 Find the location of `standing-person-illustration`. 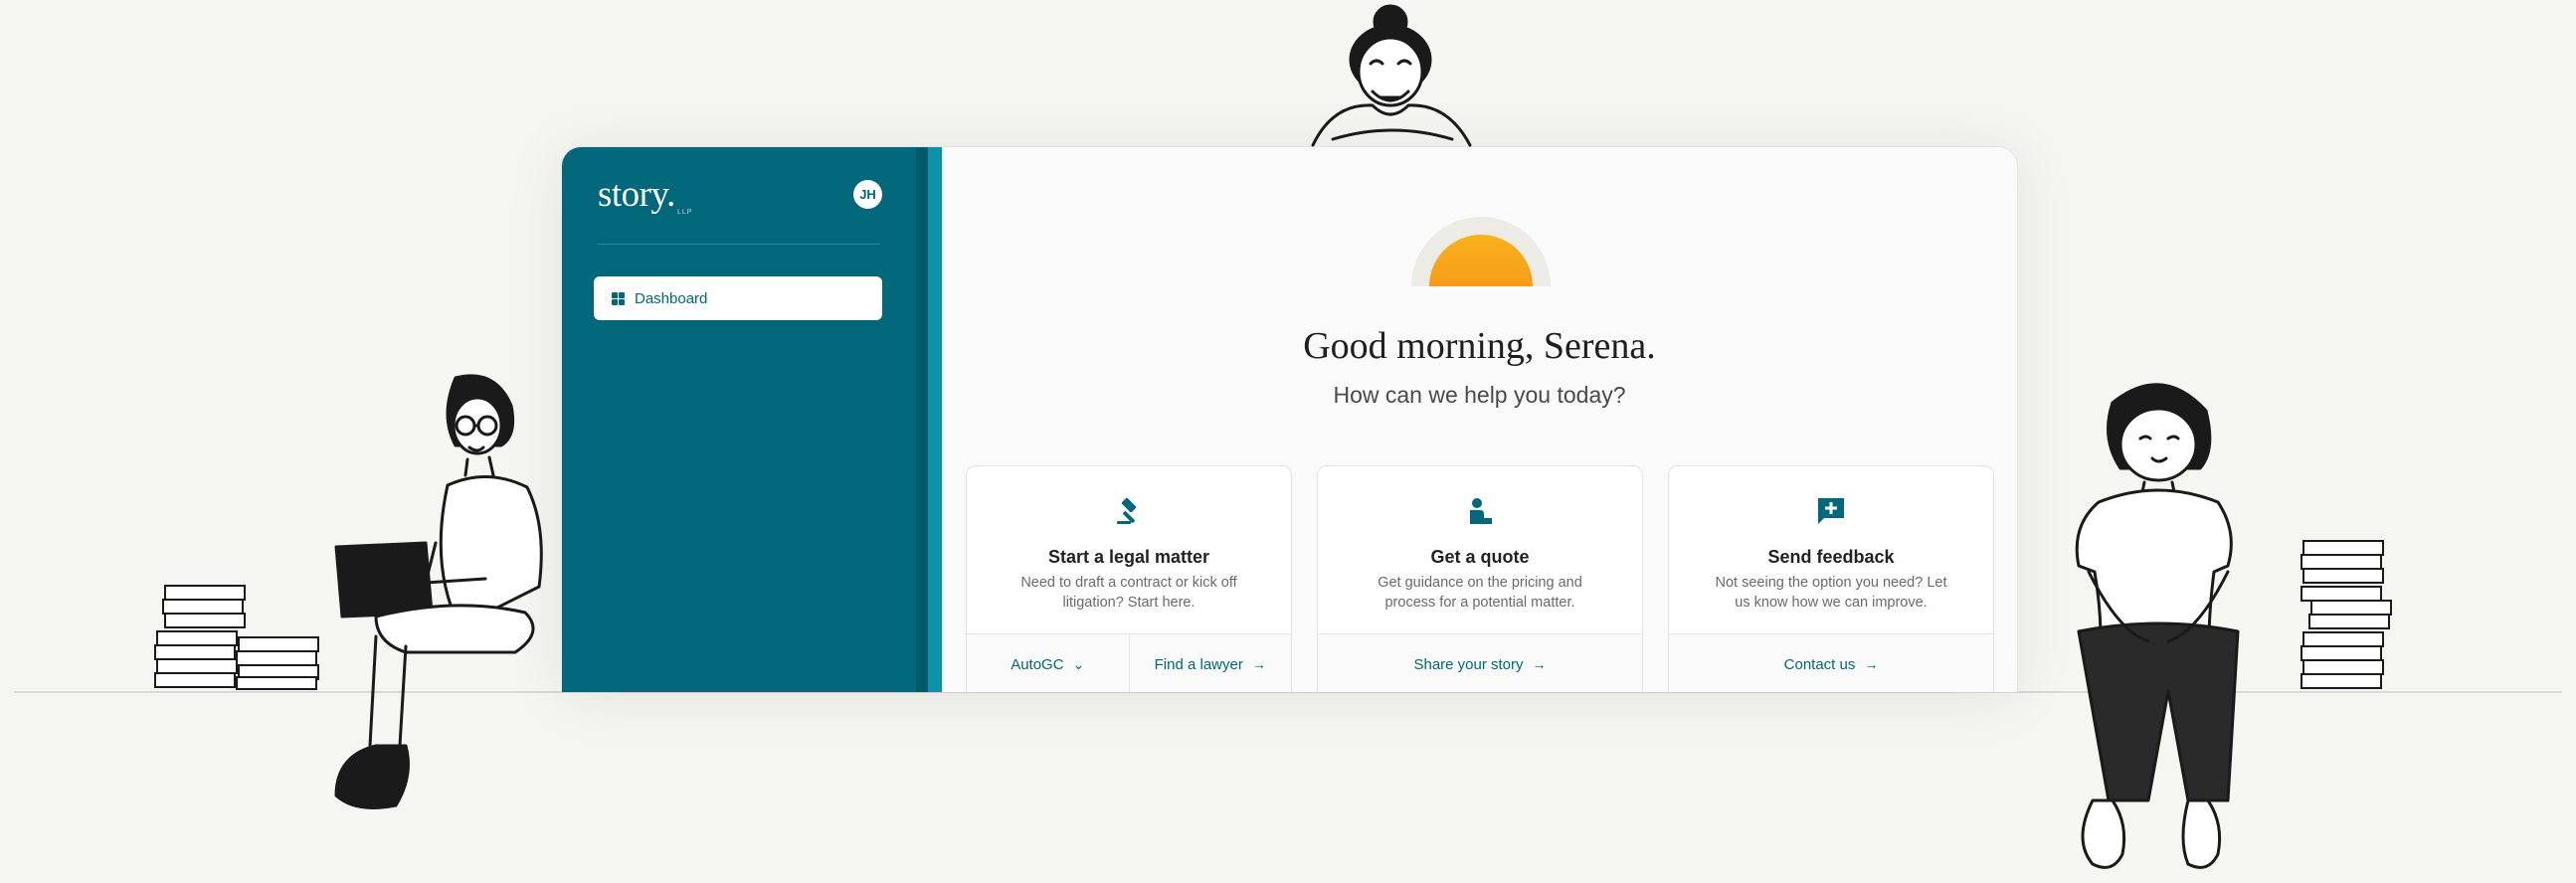

standing-person-illustration is located at coordinates (2157, 626).